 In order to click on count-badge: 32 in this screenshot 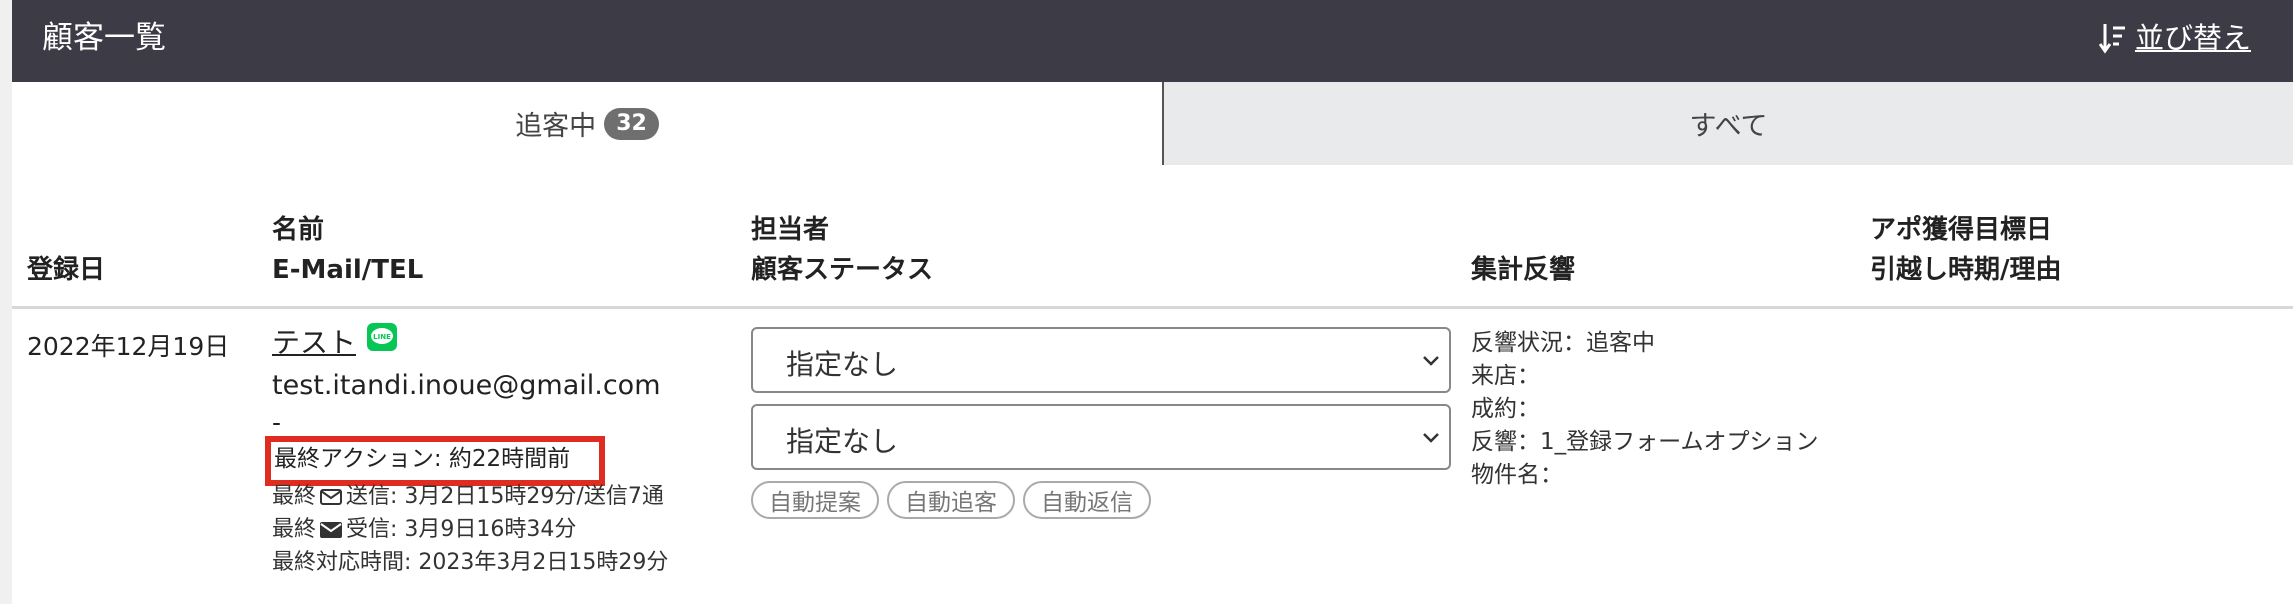, I will do `click(631, 123)`.